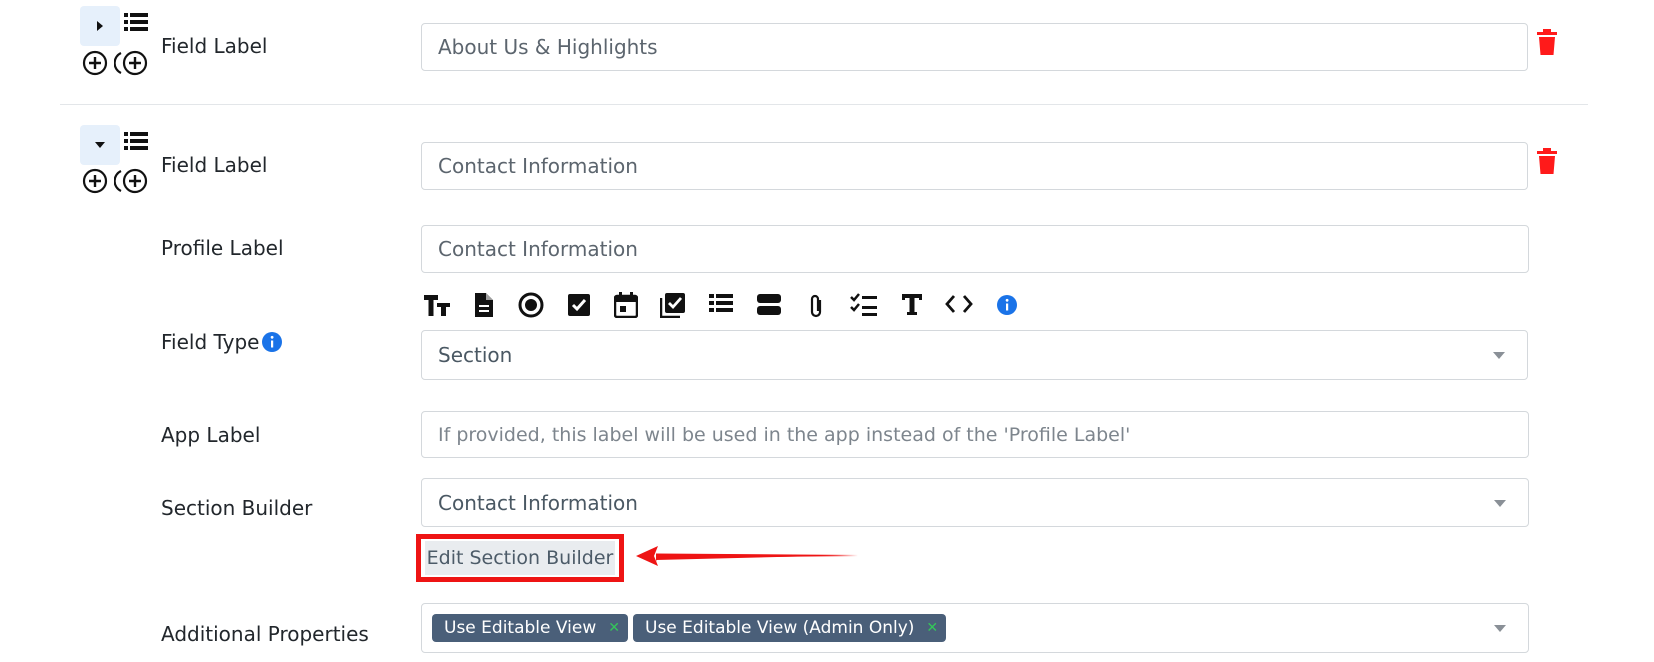 This screenshot has height=662, width=1654. What do you see at coordinates (437, 305) in the screenshot?
I see `text-size-icon` at bounding box center [437, 305].